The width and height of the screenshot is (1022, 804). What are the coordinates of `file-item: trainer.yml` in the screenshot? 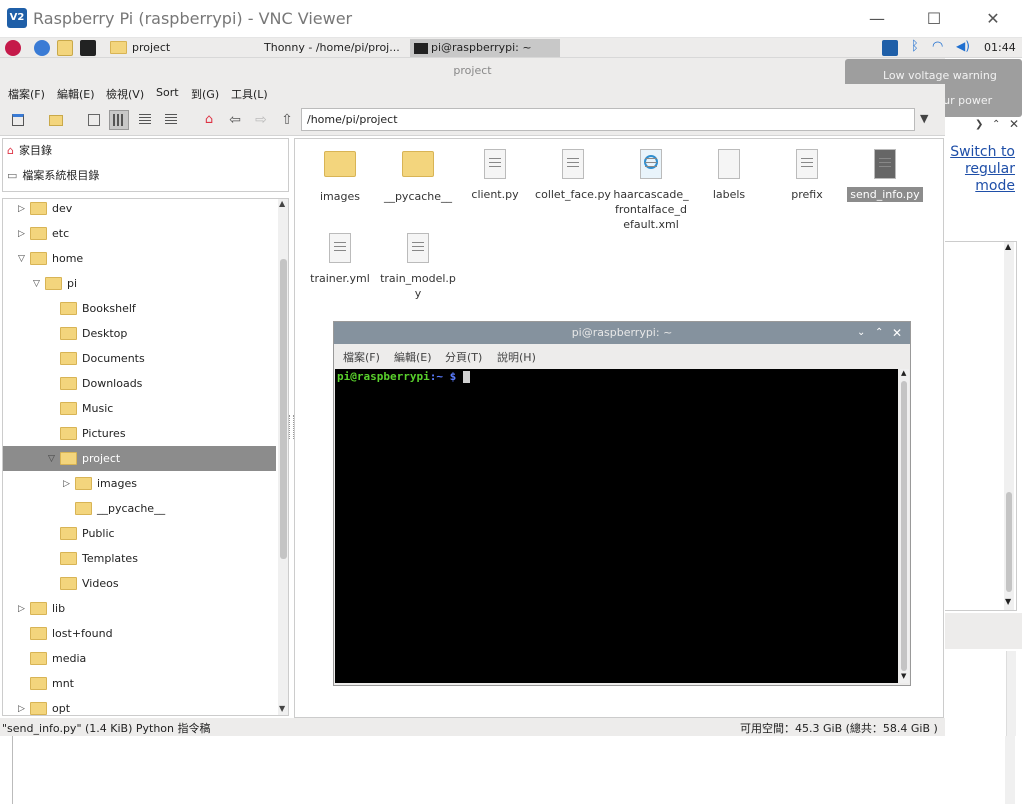 It's located at (340, 258).